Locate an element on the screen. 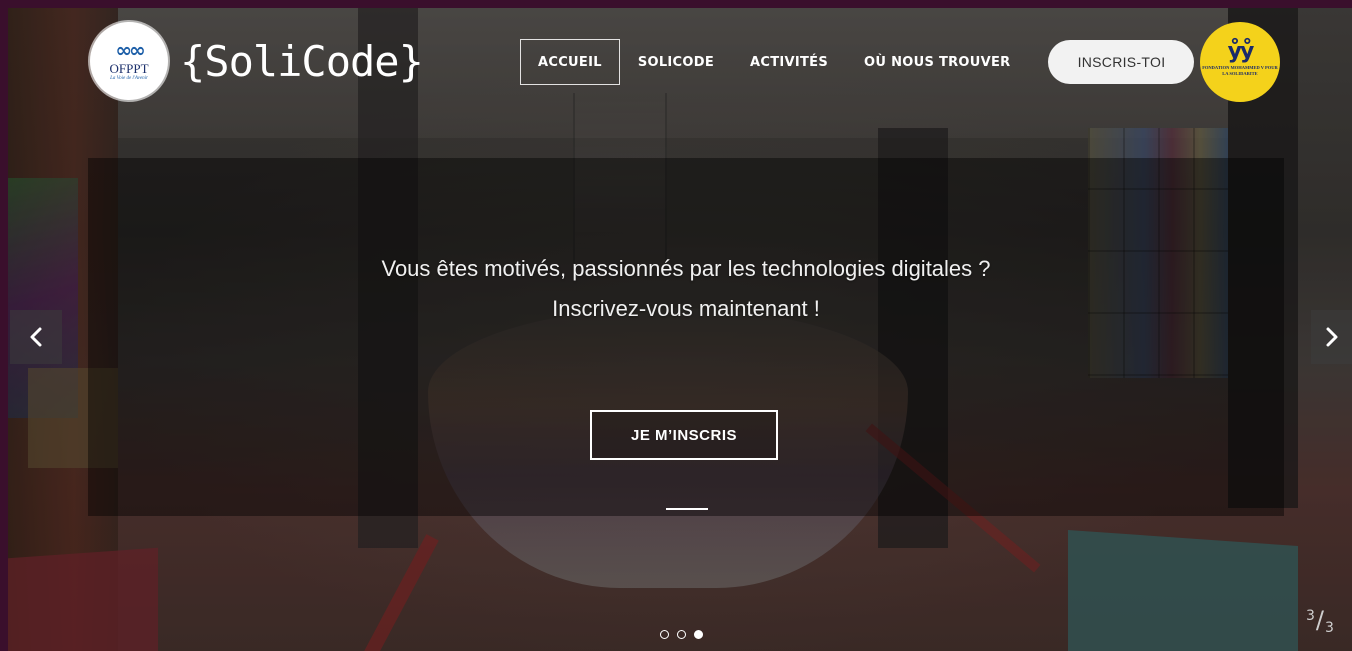 The image size is (1352, 651). slide-counter: 3 / 3 is located at coordinates (1320, 622).